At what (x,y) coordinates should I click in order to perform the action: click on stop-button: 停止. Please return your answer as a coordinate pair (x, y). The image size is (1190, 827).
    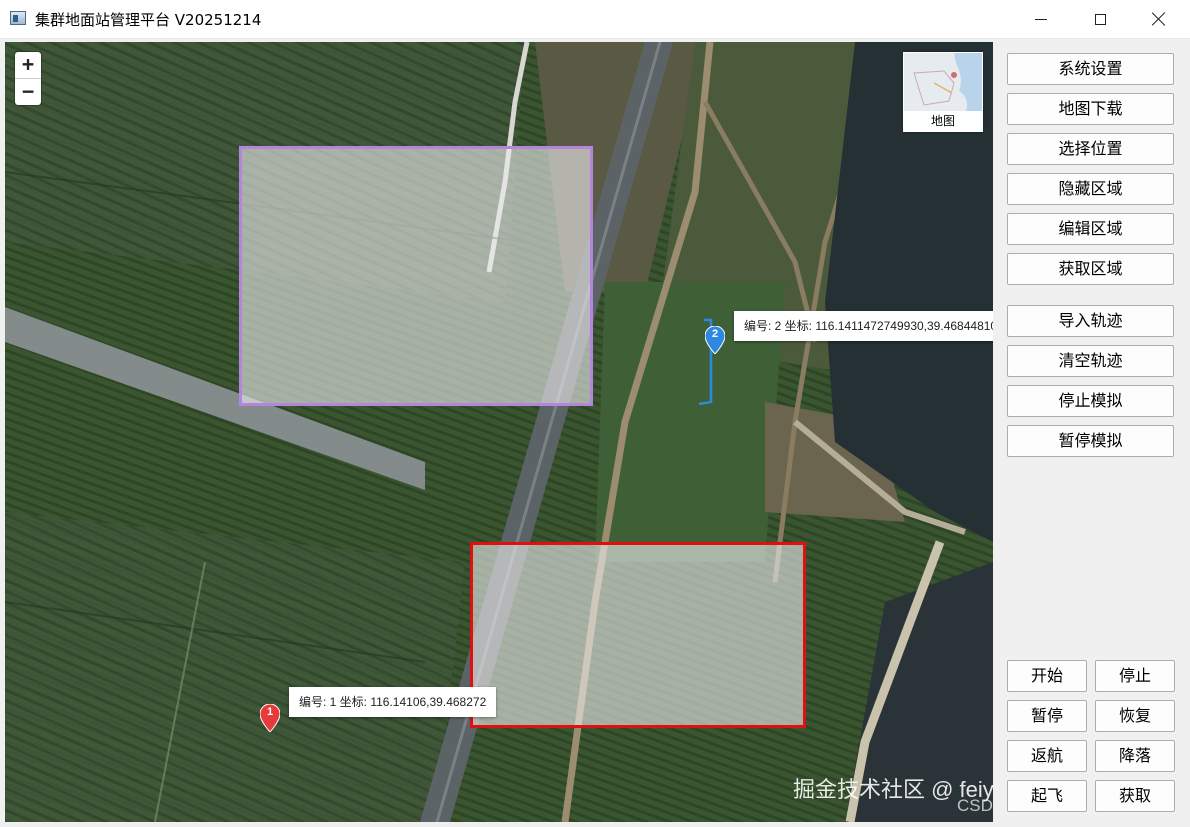
    Looking at the image, I should click on (1135, 676).